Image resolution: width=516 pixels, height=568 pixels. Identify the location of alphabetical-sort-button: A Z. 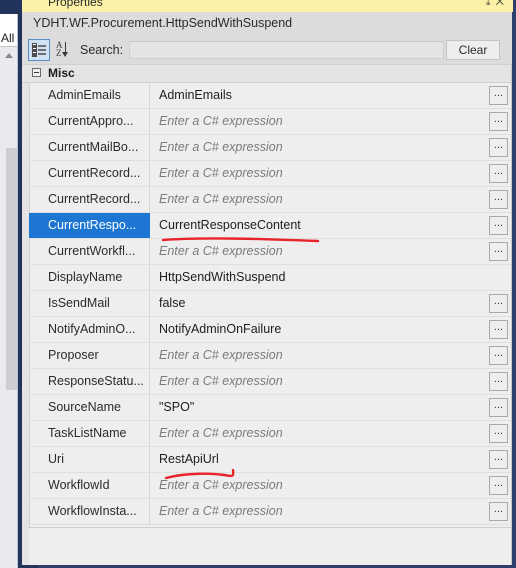
(65, 50).